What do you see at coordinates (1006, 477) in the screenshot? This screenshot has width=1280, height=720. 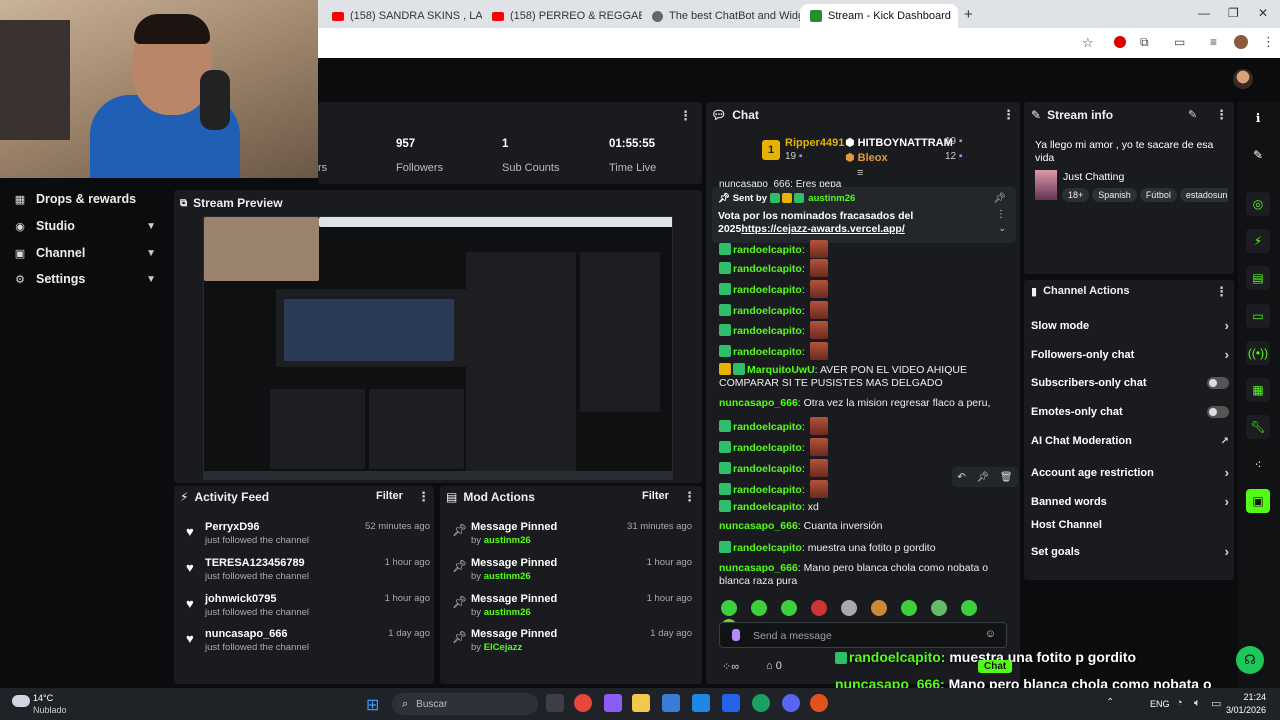 I see `delete-icon: 🗑︎` at bounding box center [1006, 477].